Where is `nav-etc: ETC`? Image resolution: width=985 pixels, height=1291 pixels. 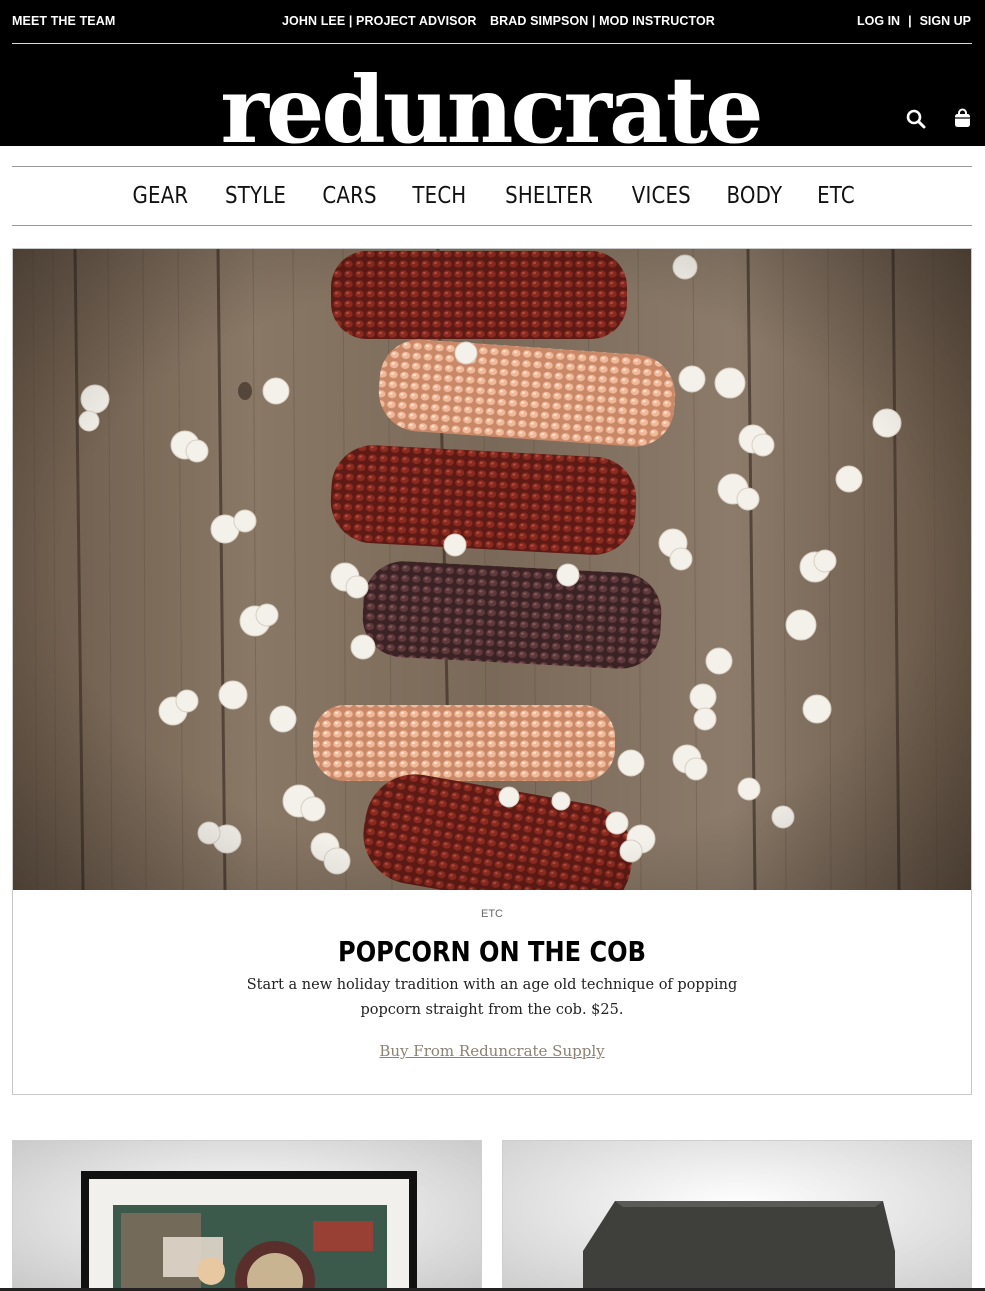
nav-etc: ETC is located at coordinates (836, 196).